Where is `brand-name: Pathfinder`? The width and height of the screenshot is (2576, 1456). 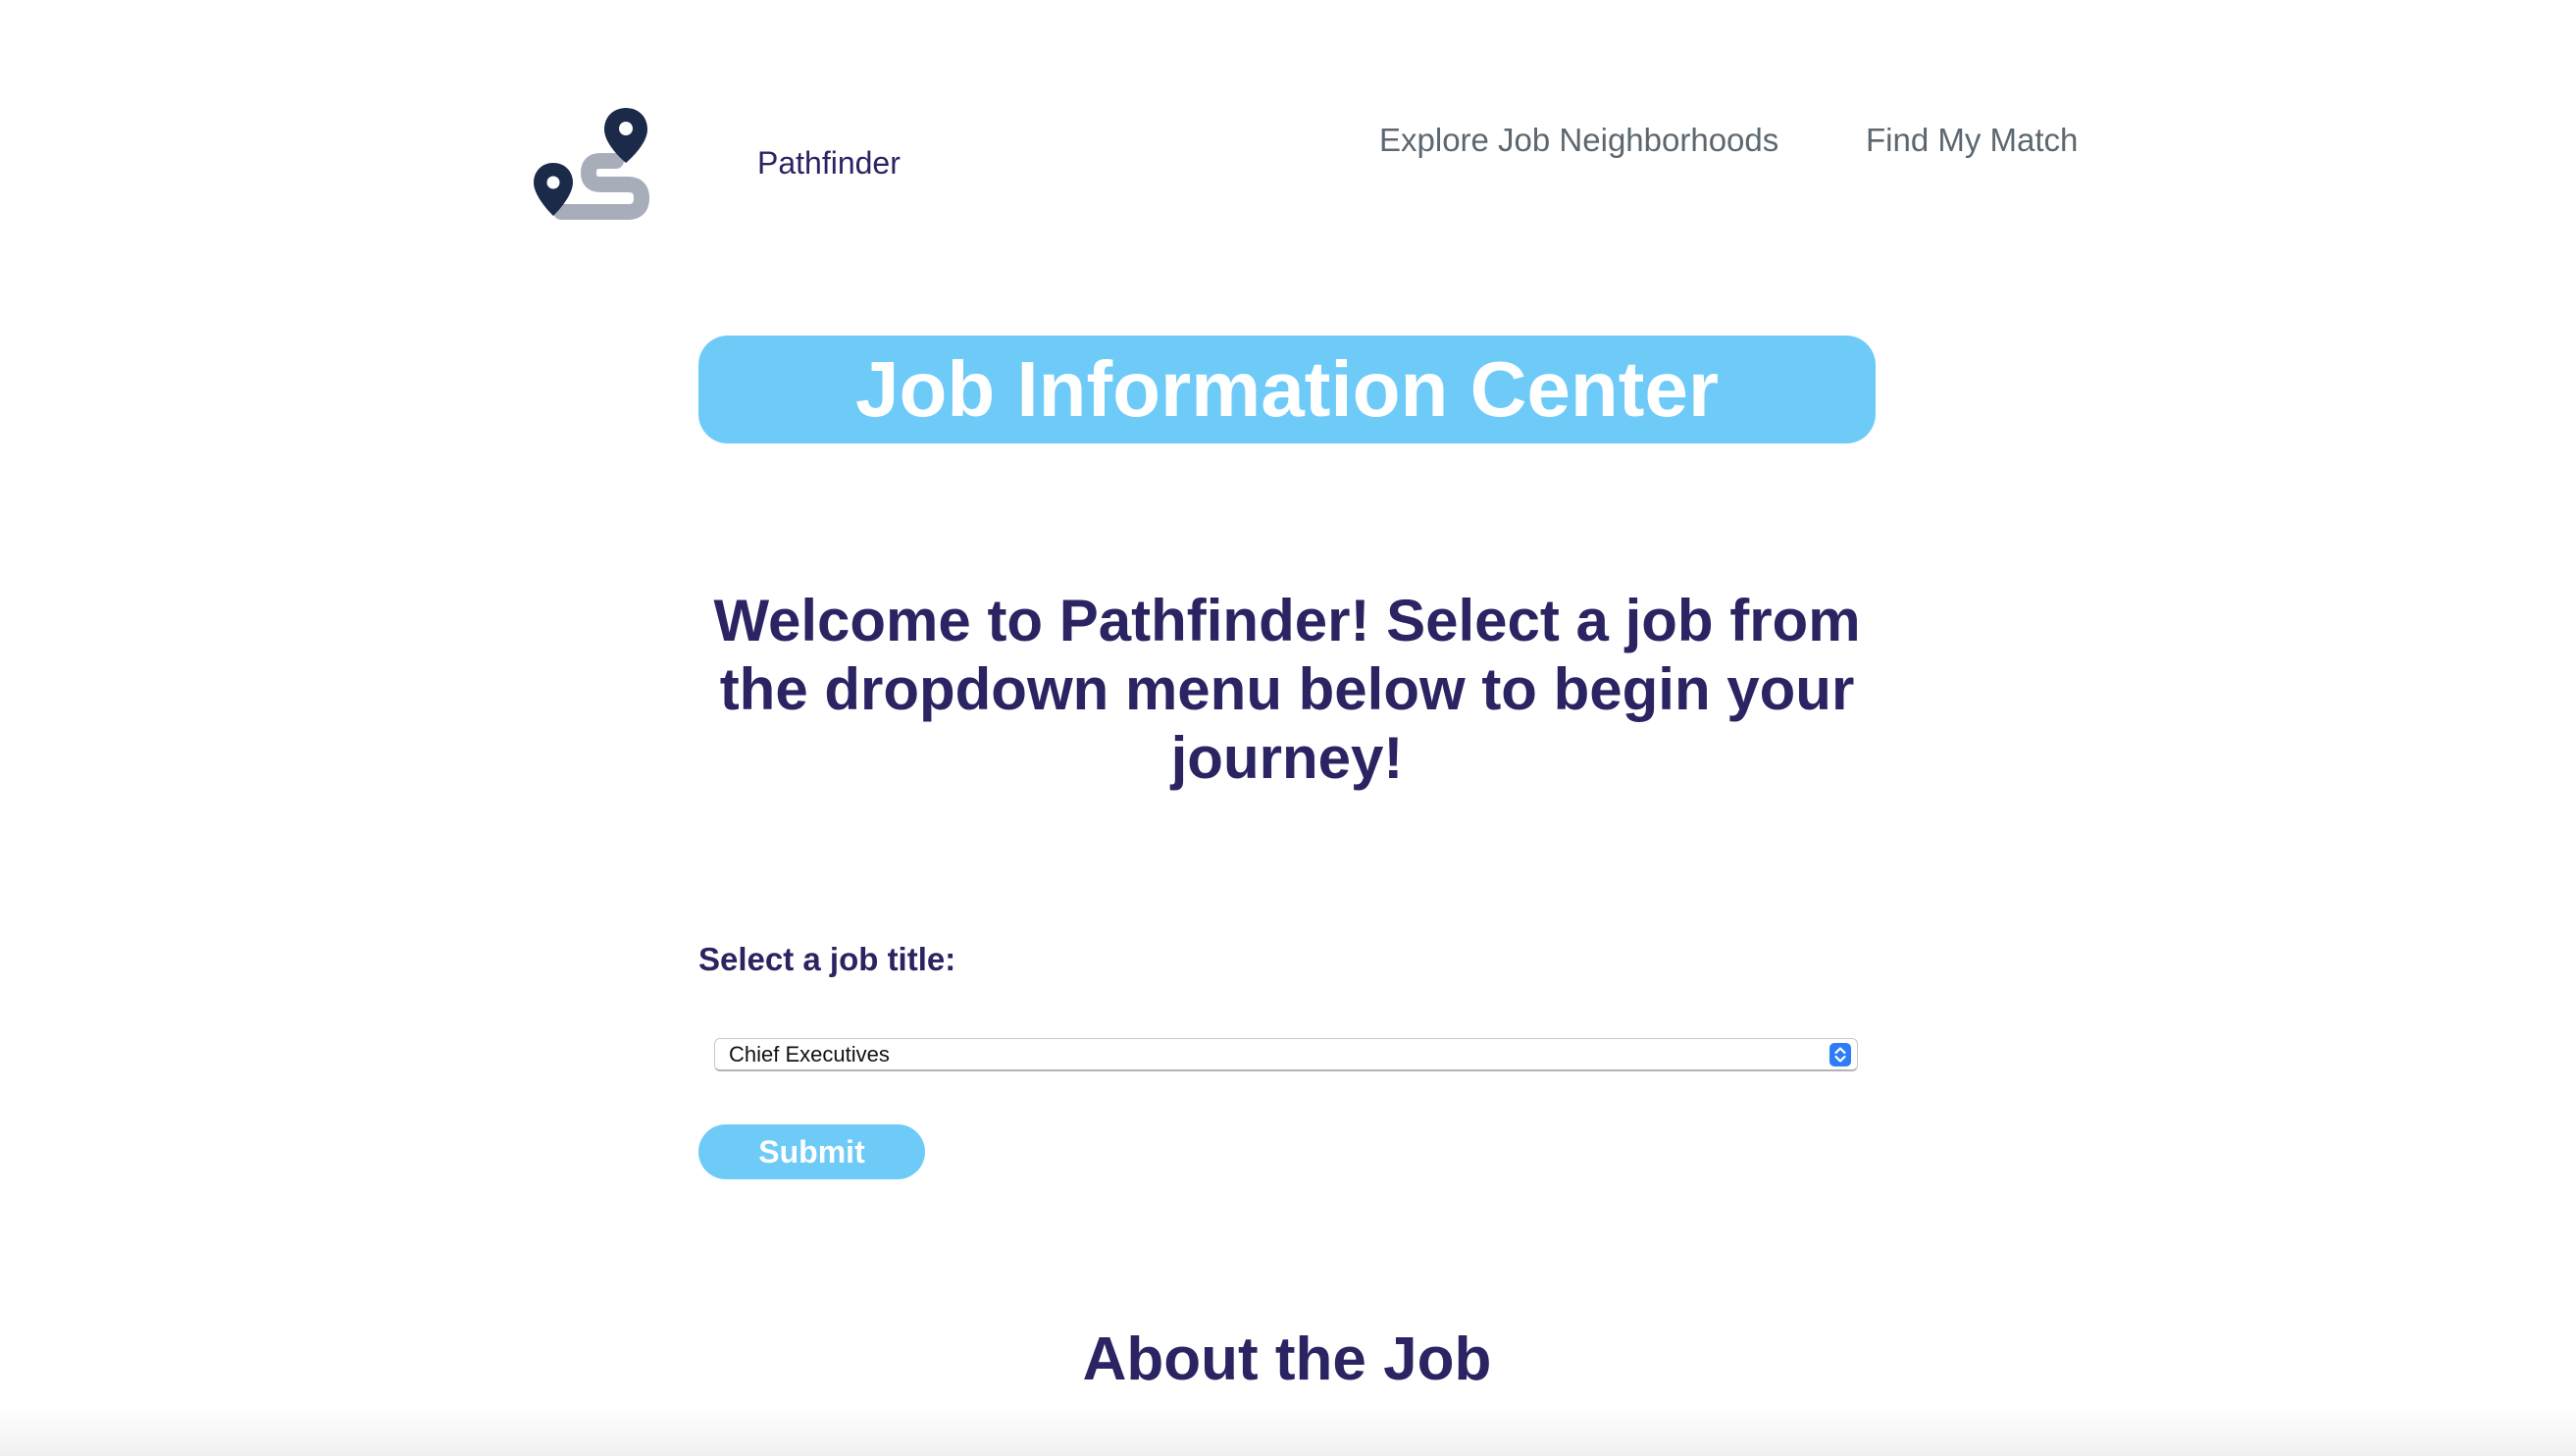 brand-name: Pathfinder is located at coordinates (829, 162).